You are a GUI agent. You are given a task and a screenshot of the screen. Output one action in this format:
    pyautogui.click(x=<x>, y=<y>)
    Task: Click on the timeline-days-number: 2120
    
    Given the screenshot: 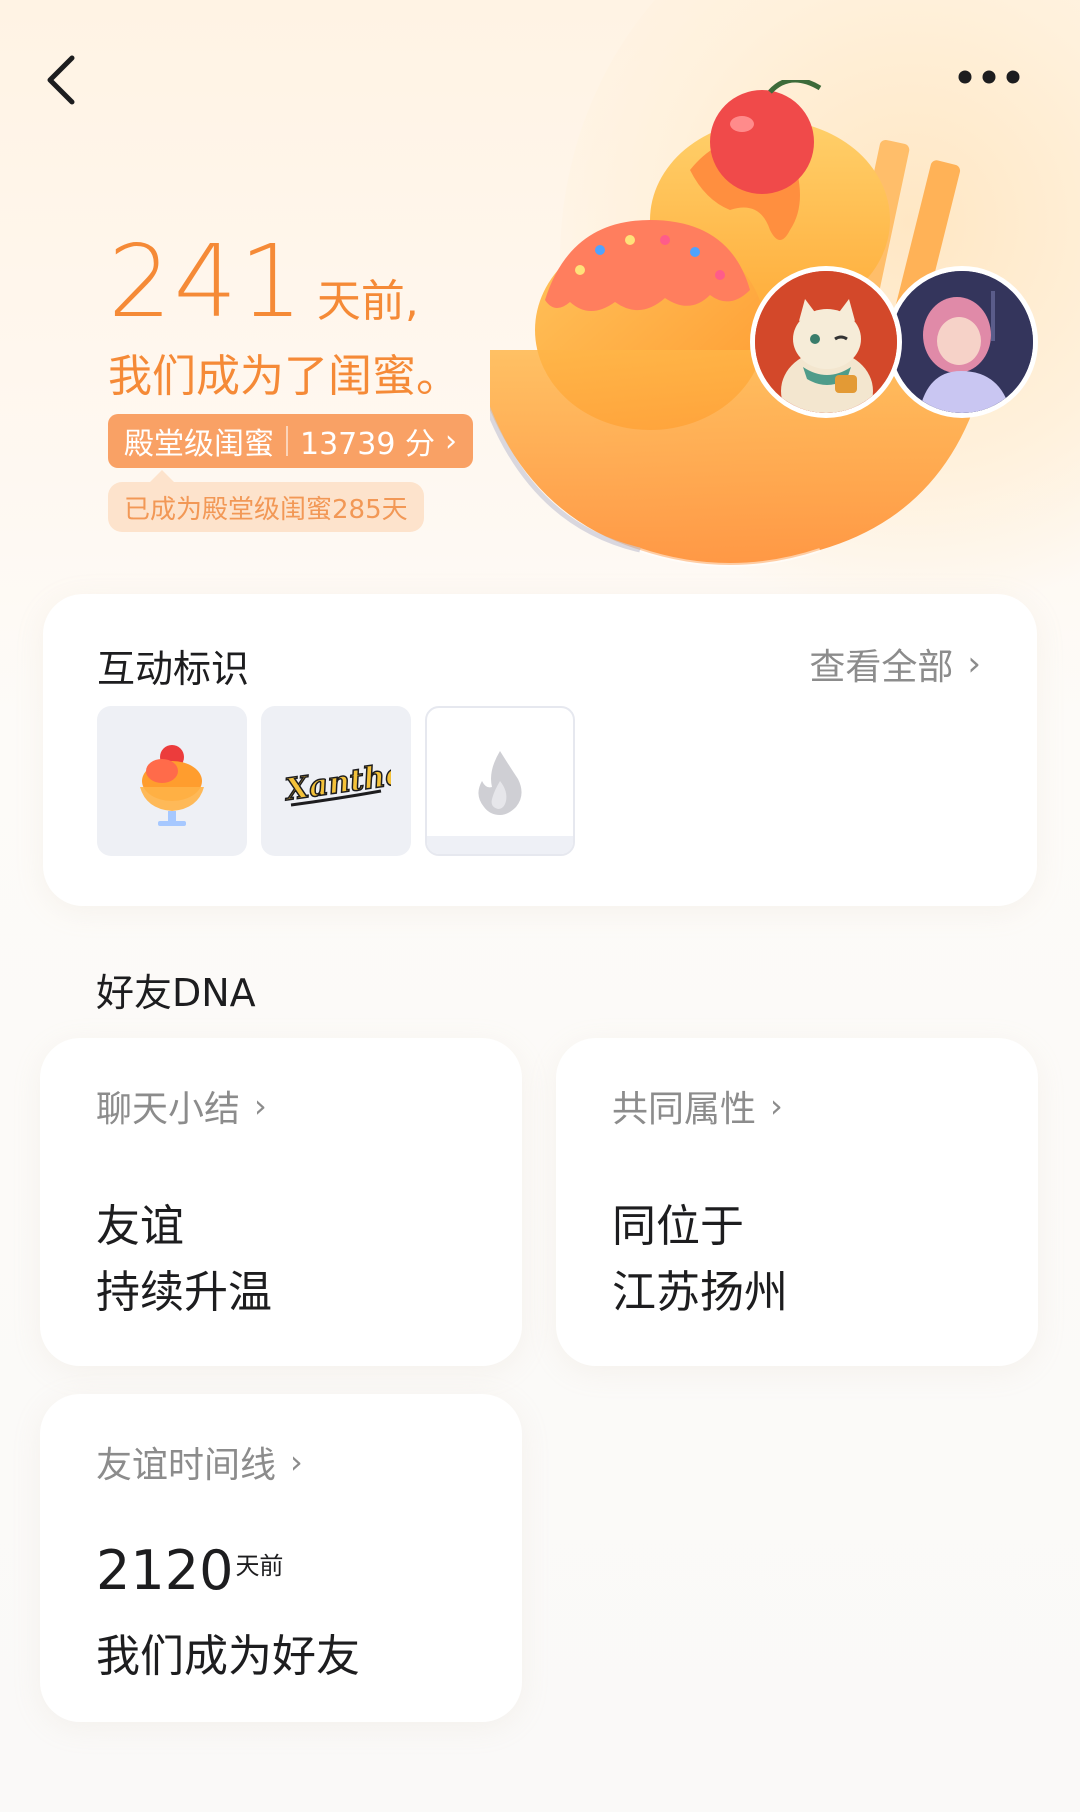 What is the action you would take?
    pyautogui.click(x=165, y=1570)
    